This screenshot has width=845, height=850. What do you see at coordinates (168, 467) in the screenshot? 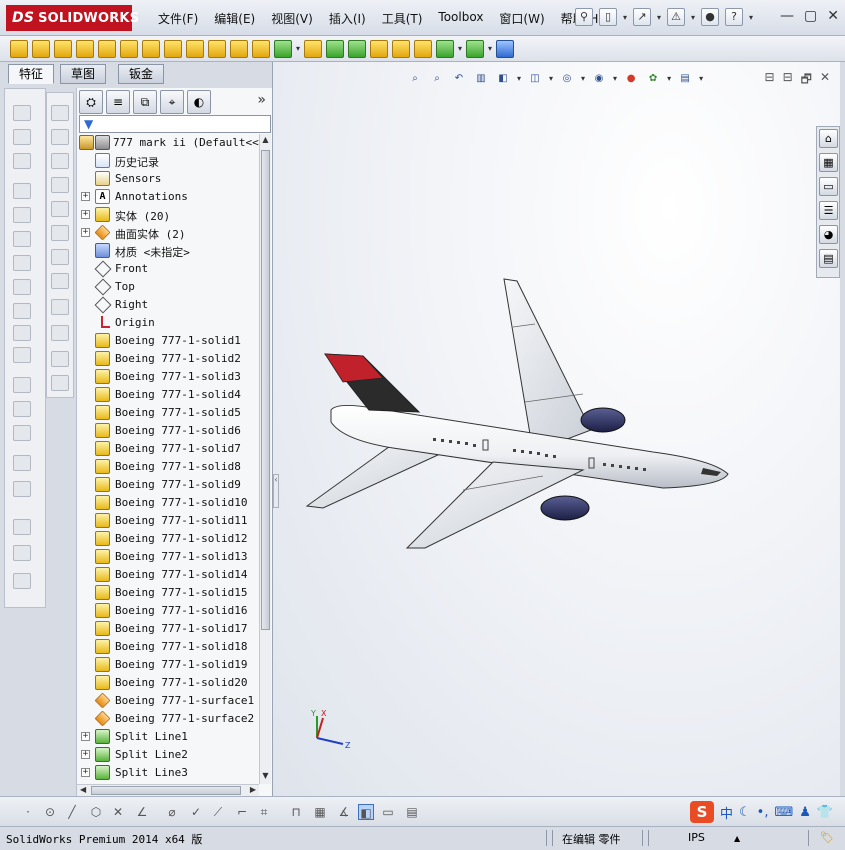
I see `tree-item: Boeing 777-1-solid8` at bounding box center [168, 467].